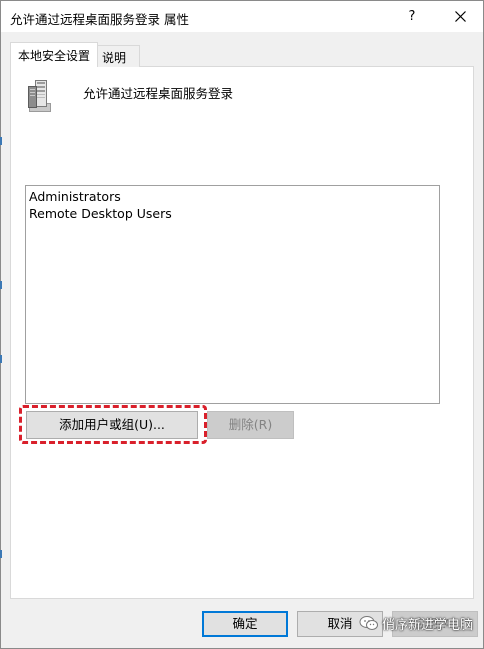 Image resolution: width=484 pixels, height=649 pixels. I want to click on remove-button: 删除(R), so click(250, 425).